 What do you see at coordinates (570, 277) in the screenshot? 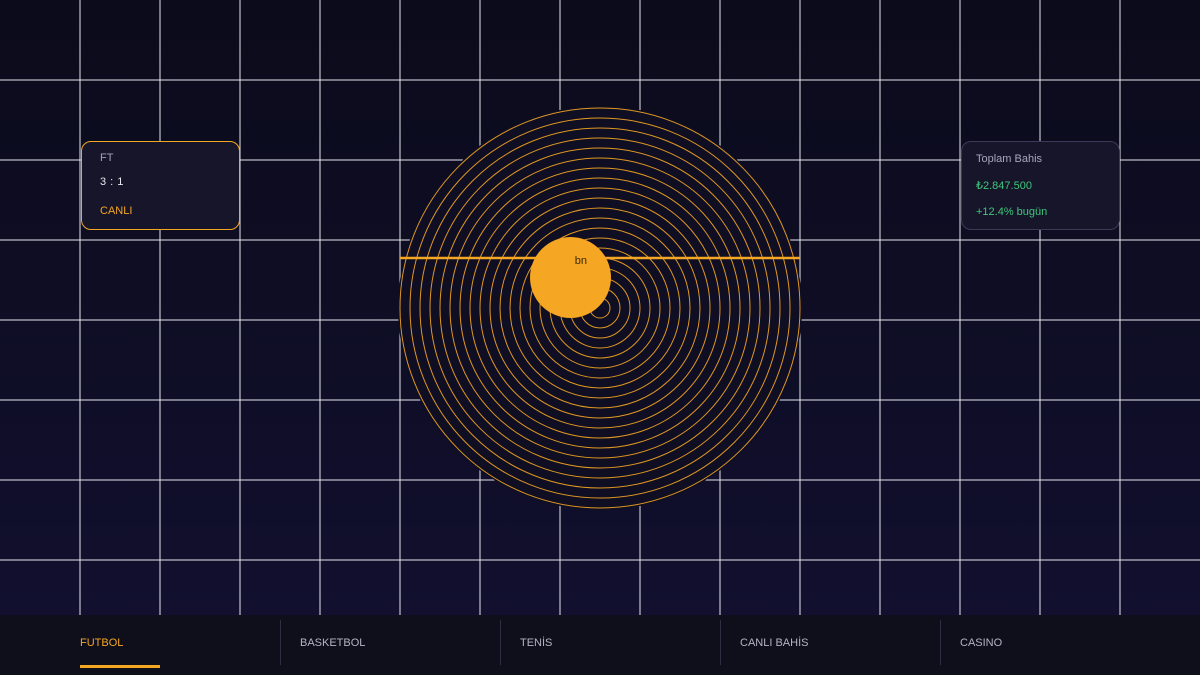
I see `ball-marker: bn` at bounding box center [570, 277].